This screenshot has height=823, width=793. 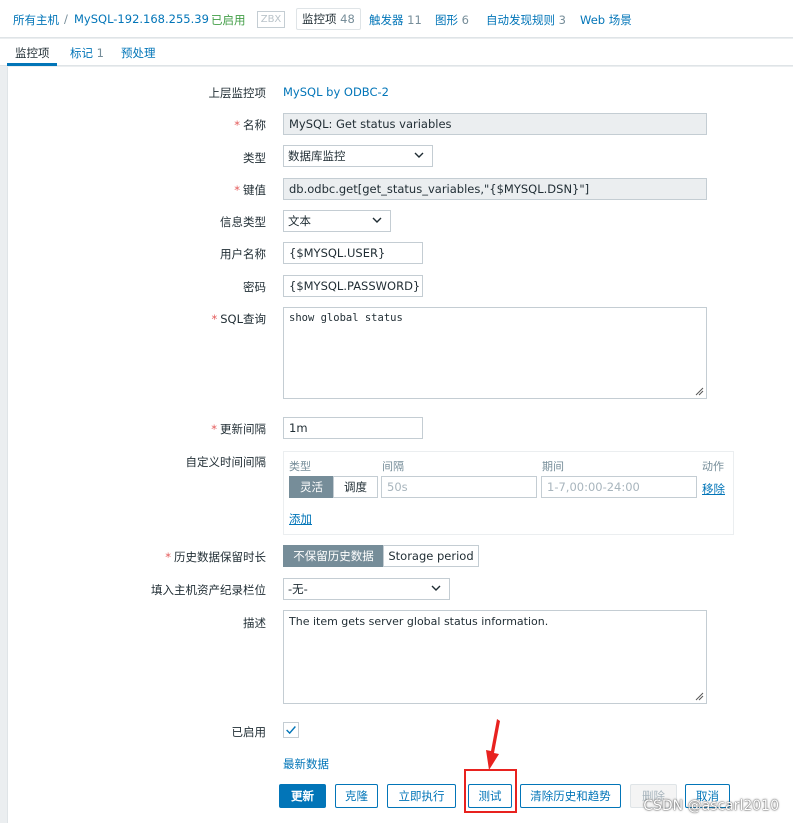 I want to click on description-label: 描述, so click(x=254, y=623).